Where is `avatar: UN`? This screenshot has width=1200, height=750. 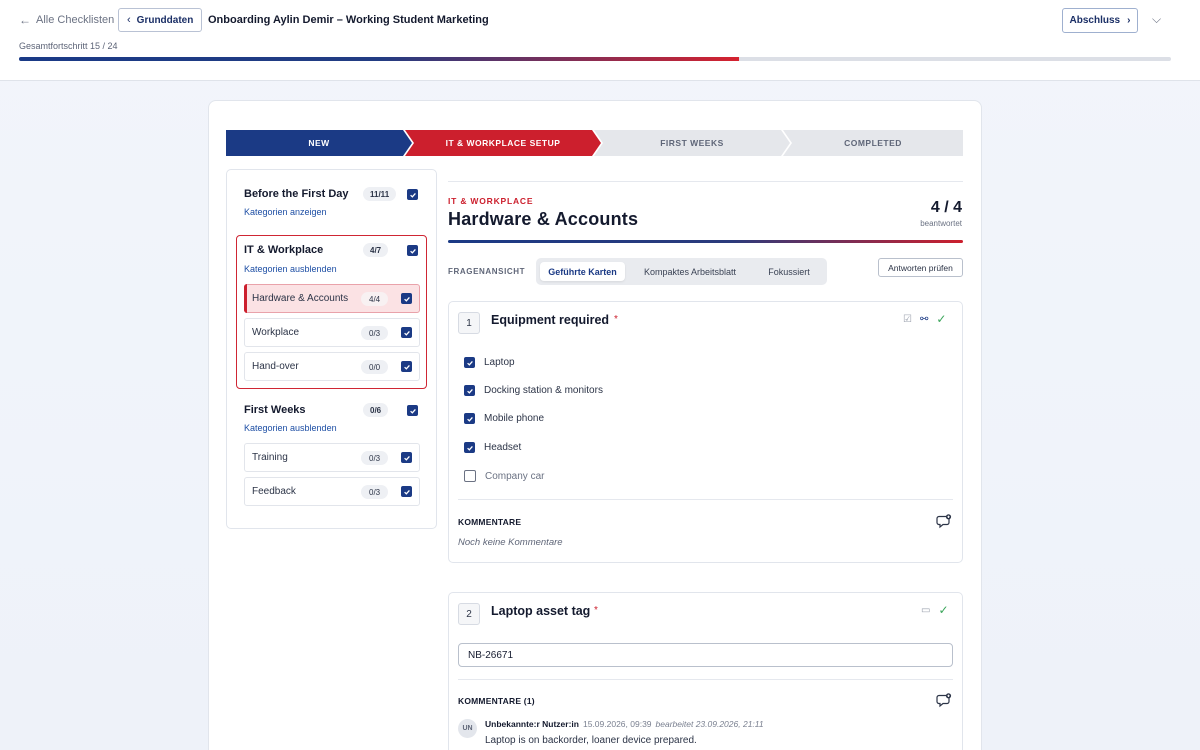 avatar: UN is located at coordinates (467, 728).